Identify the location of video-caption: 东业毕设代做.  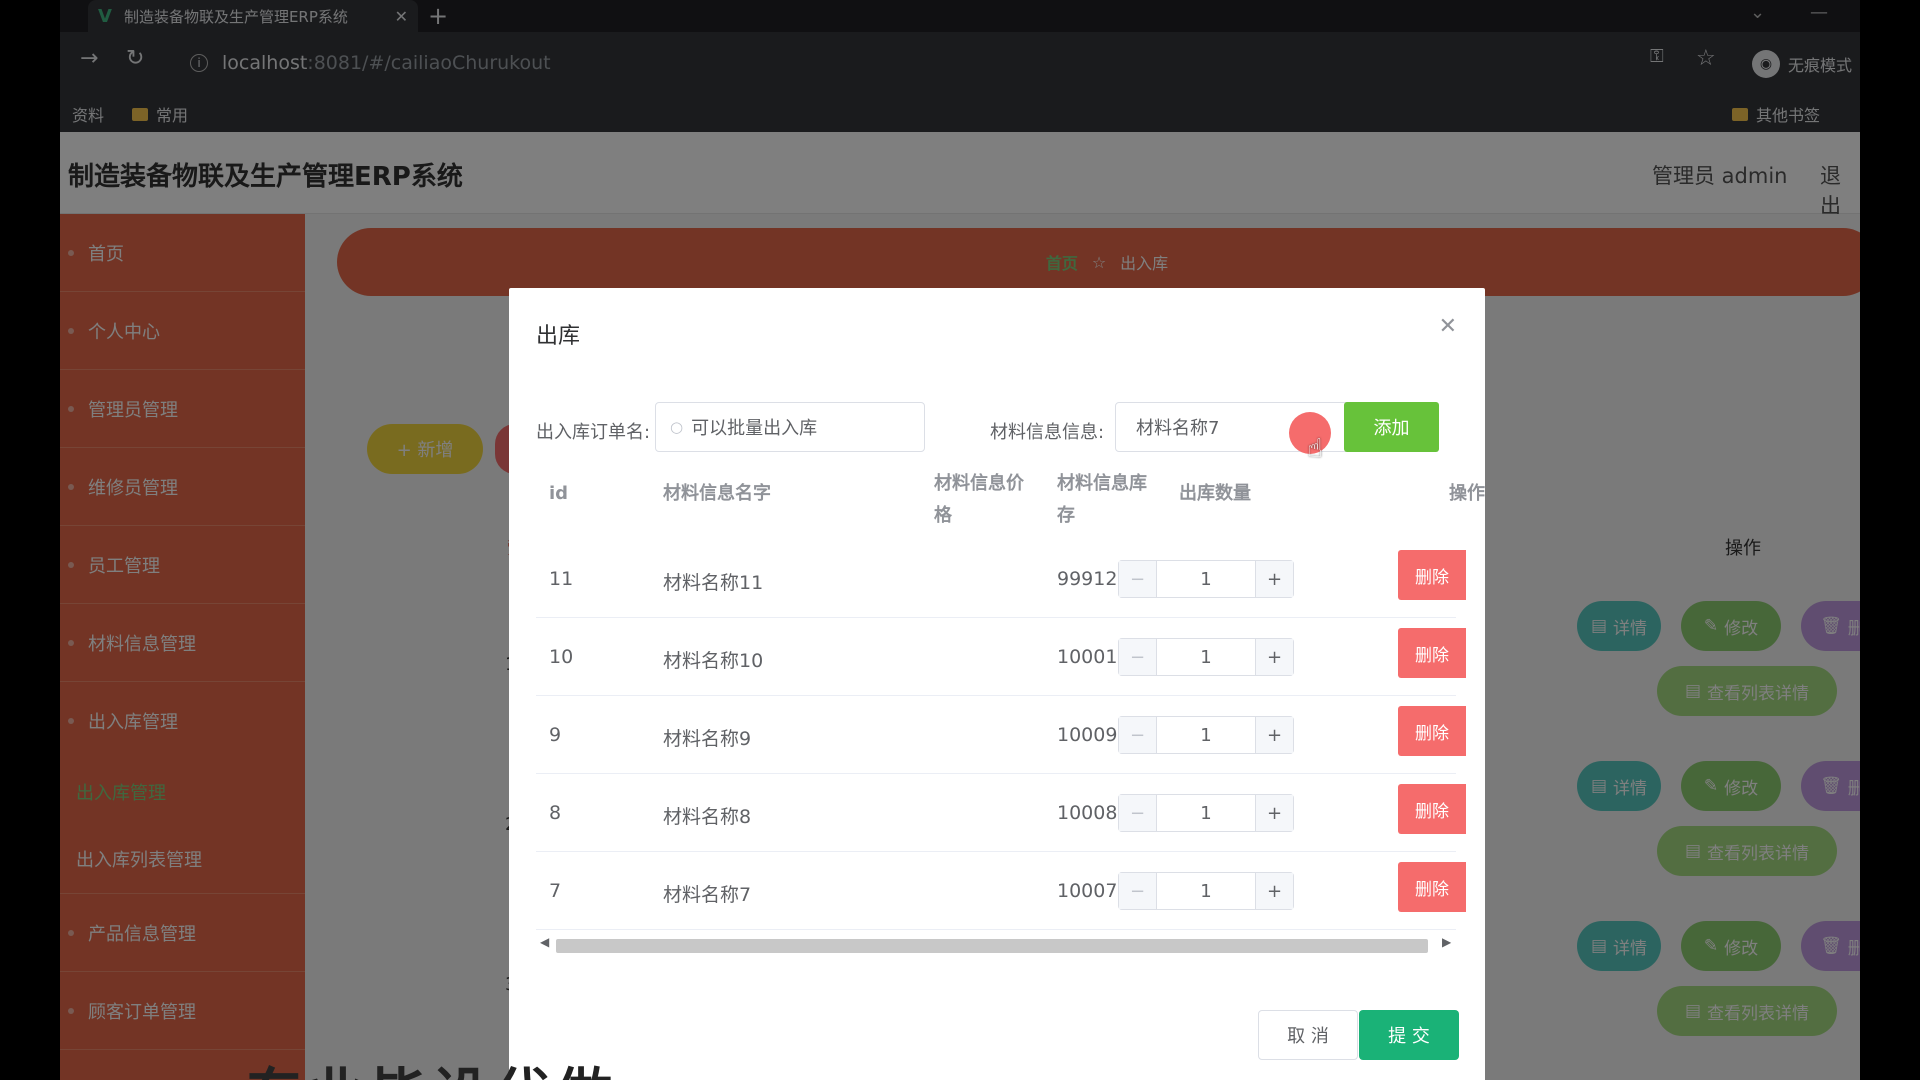
(432, 1065).